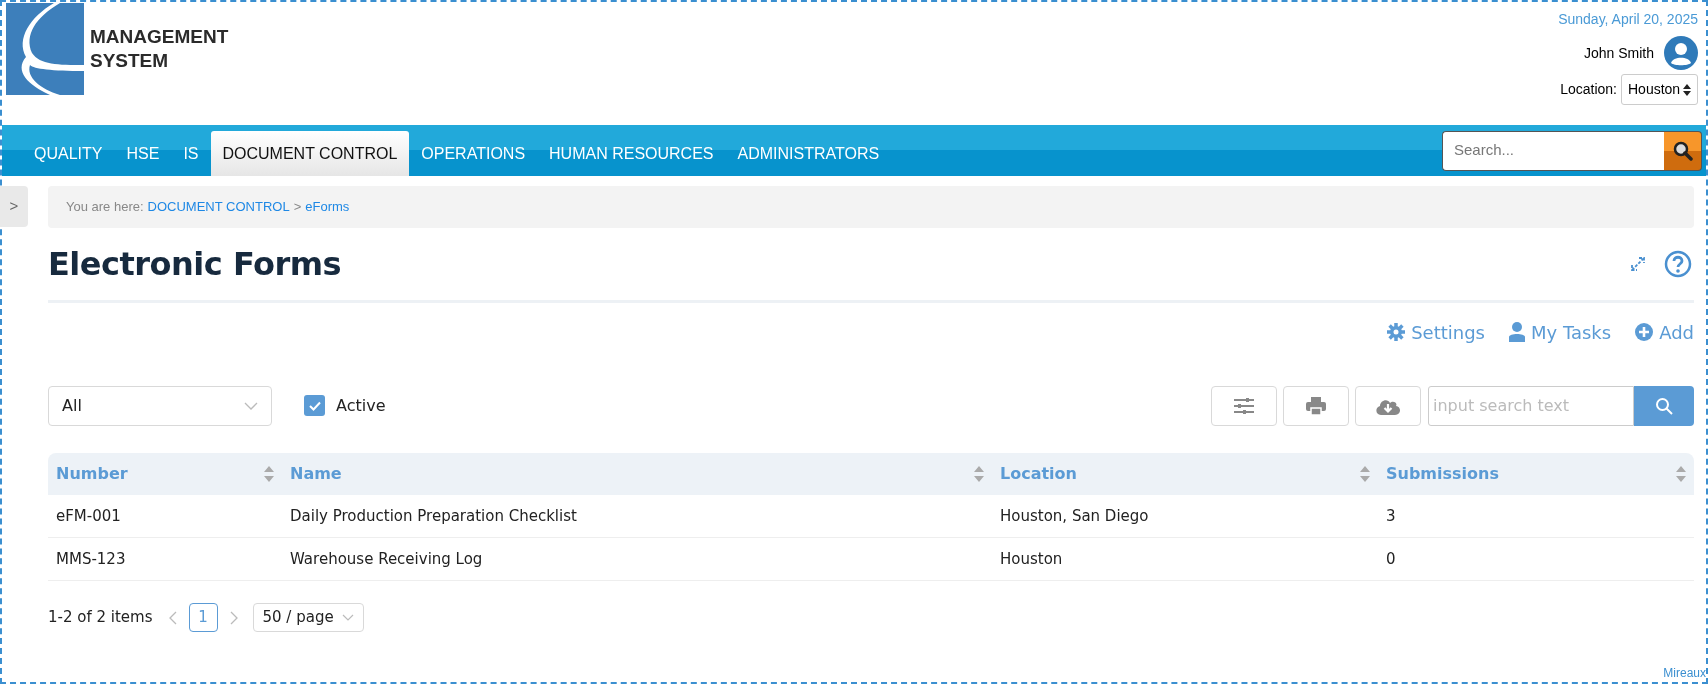 This screenshot has width=1708, height=684. What do you see at coordinates (1659, 89) in the screenshot?
I see `location-select: Houston` at bounding box center [1659, 89].